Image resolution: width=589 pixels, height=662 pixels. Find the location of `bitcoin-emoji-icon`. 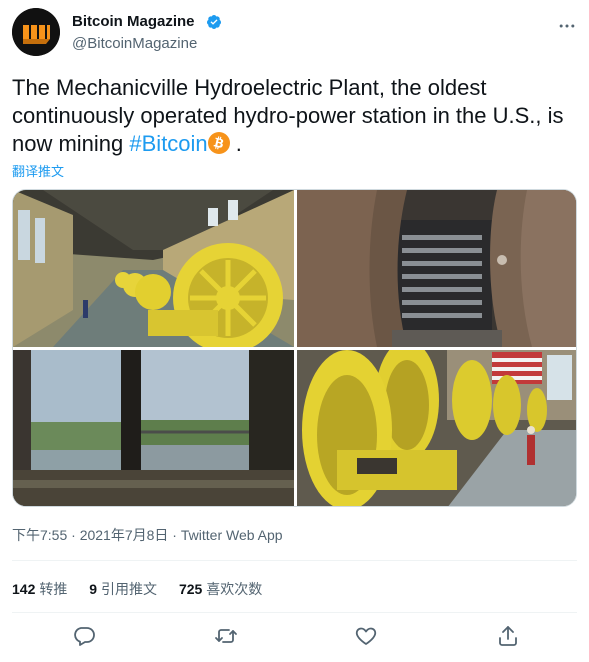

bitcoin-emoji-icon is located at coordinates (218, 143).